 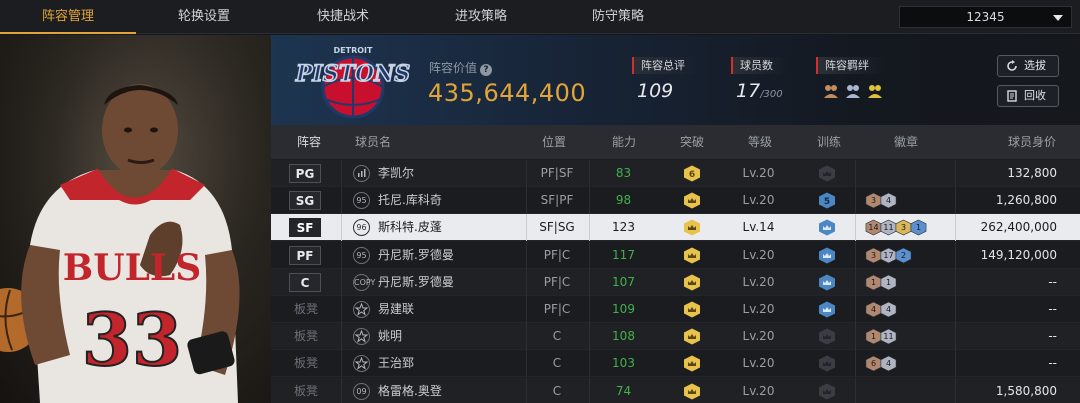 I want to click on select-button: 选拔, so click(x=1028, y=66).